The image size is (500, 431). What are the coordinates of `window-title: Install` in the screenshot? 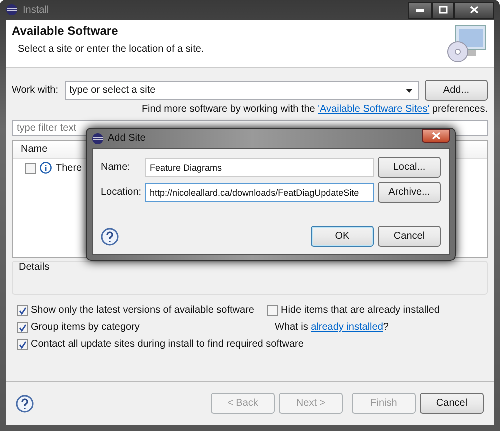 It's located at (36, 10).